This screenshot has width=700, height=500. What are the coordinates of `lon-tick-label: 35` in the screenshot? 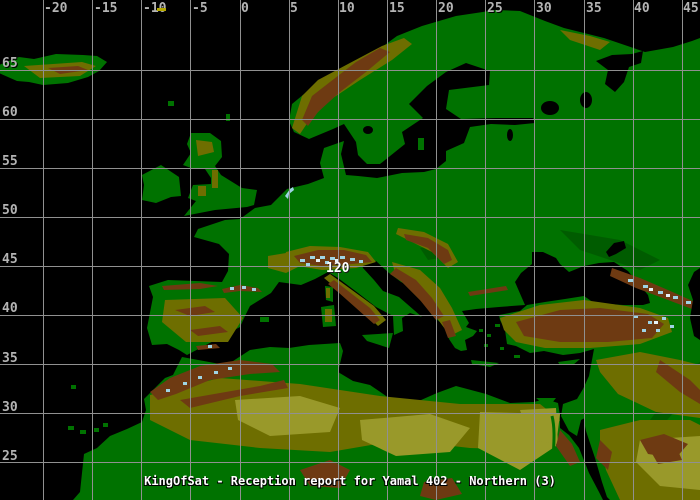 It's located at (594, 8).